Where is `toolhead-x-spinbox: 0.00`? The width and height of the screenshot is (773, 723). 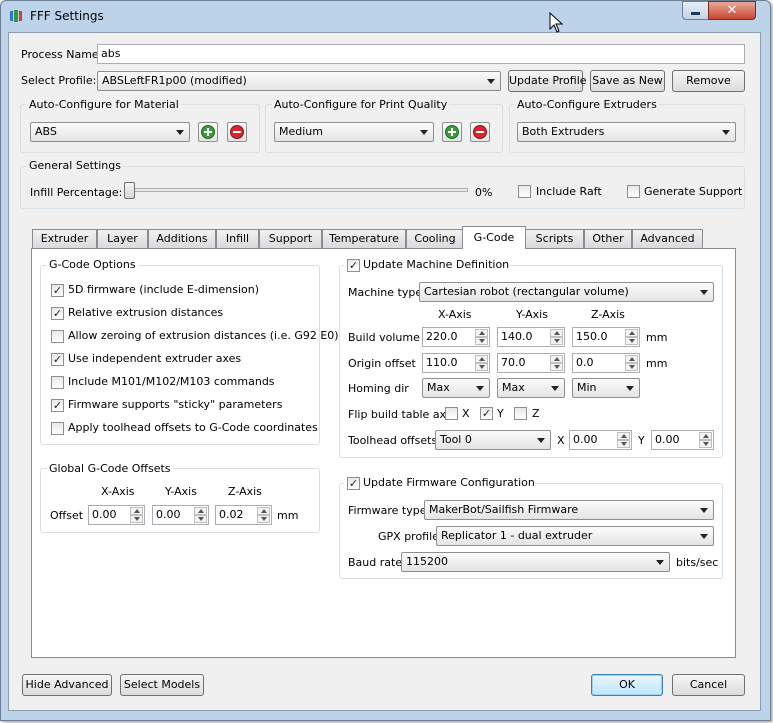
toolhead-x-spinbox: 0.00 is located at coordinates (600, 440).